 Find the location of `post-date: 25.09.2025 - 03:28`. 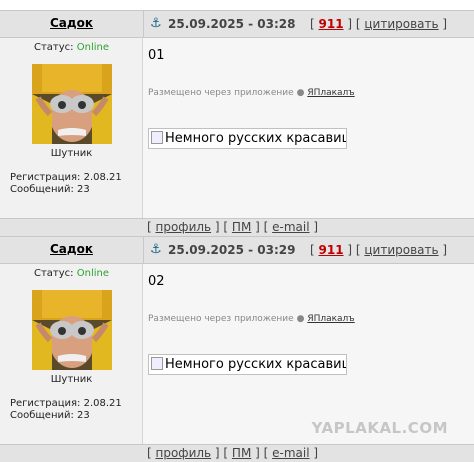

post-date: 25.09.2025 - 03:28 is located at coordinates (232, 24).